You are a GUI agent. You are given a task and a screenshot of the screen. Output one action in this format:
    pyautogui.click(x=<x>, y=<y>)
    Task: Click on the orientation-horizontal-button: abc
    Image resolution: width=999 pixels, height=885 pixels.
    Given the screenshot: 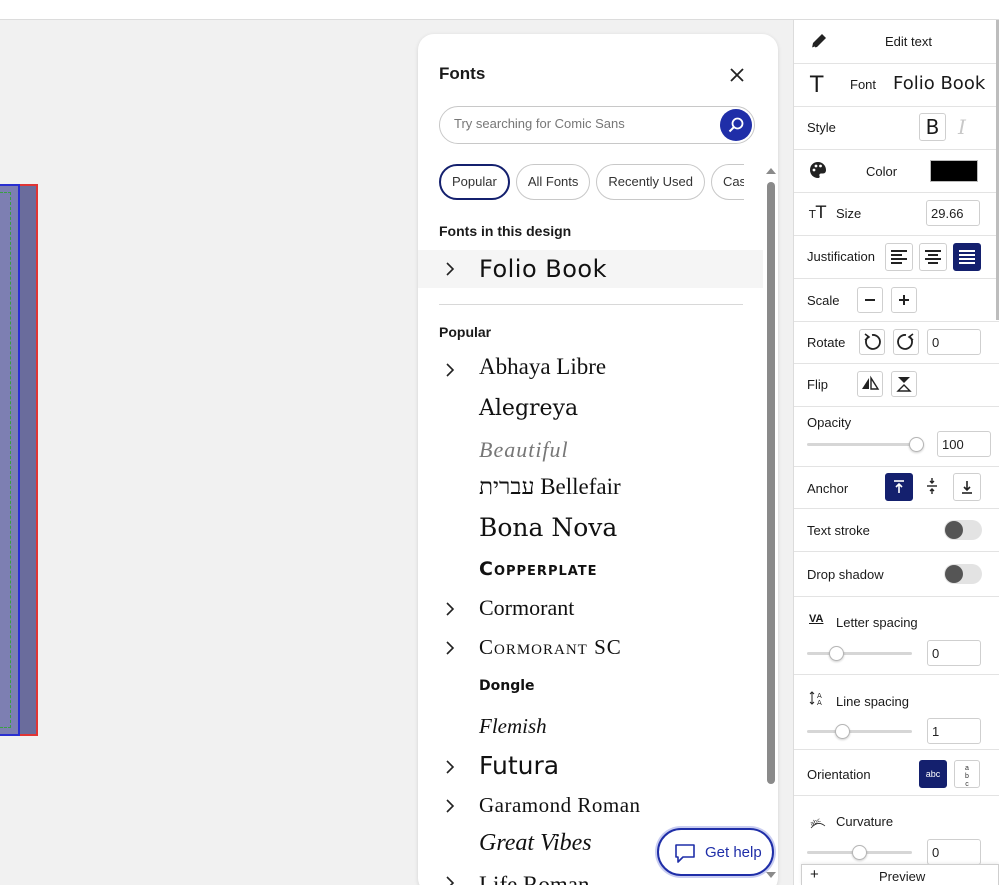 What is the action you would take?
    pyautogui.click(x=933, y=774)
    